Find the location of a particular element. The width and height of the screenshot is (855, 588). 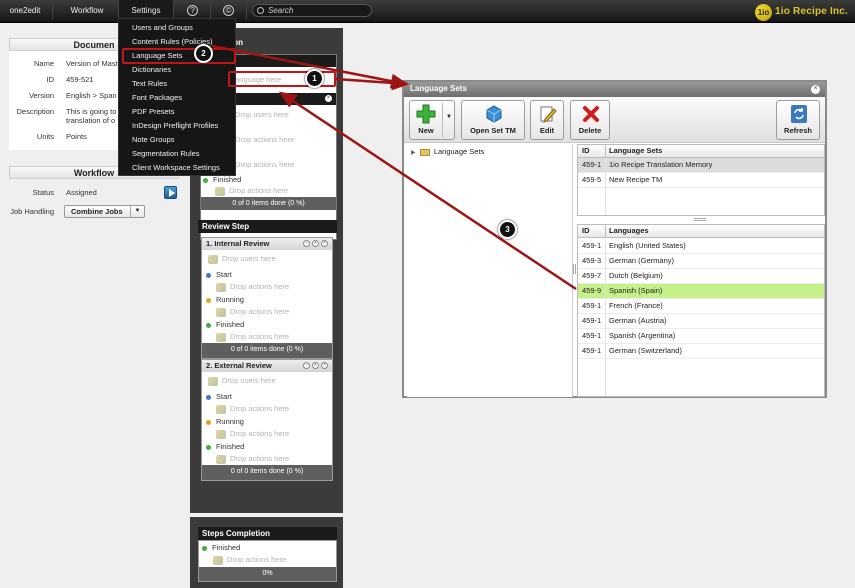

callout-badge-3: 3 is located at coordinates (507, 229).